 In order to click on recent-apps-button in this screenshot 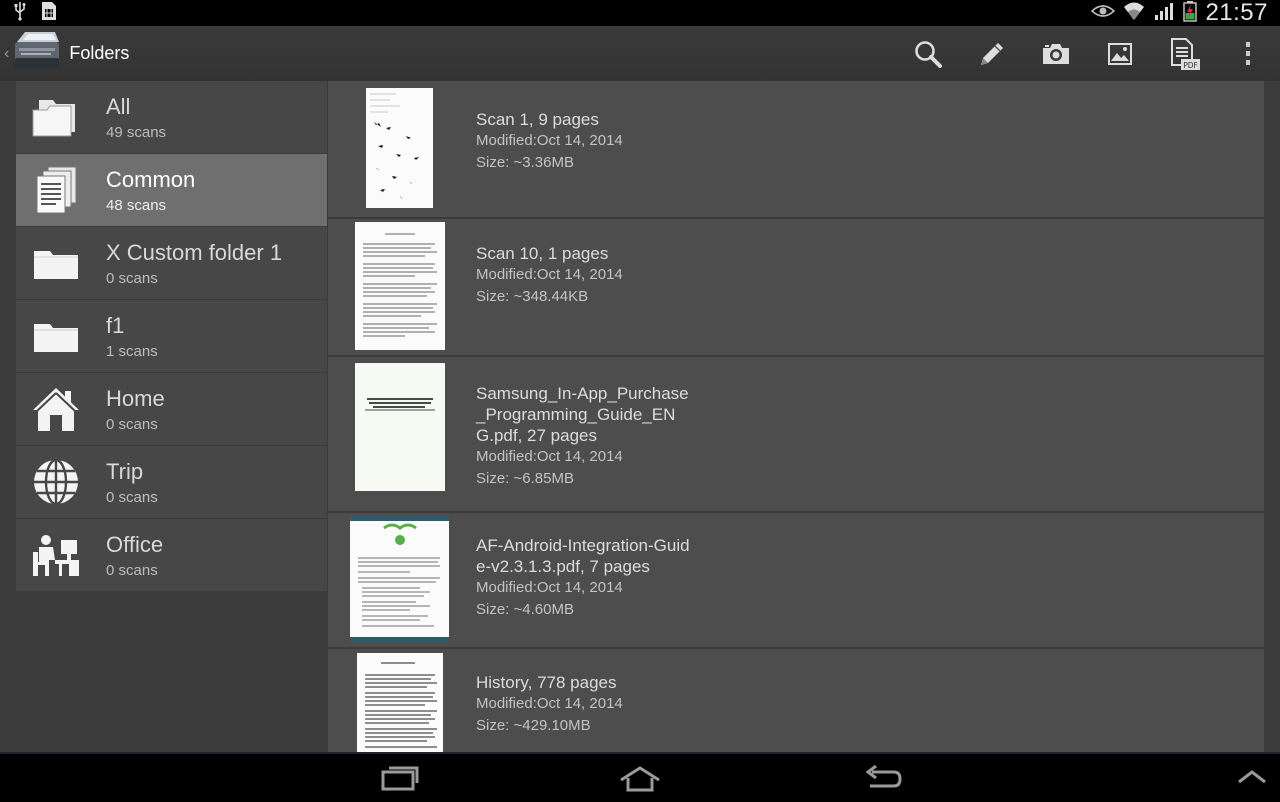, I will do `click(400, 780)`.